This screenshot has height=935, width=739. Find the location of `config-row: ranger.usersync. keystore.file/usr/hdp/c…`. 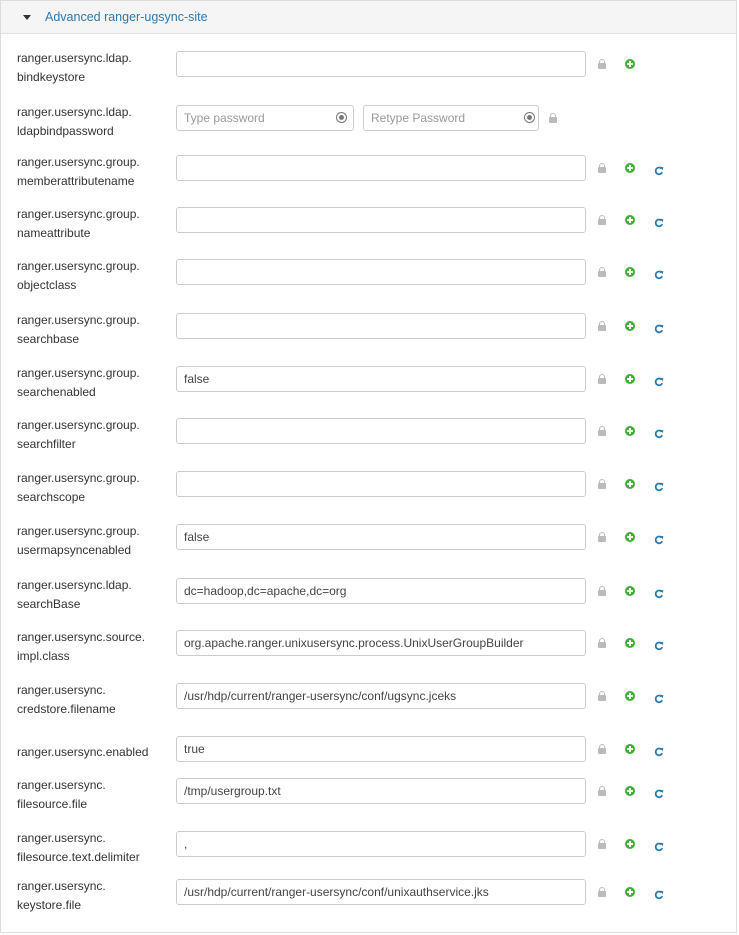

config-row: ranger.usersync. keystore.file/usr/hdp/c… is located at coordinates (368, 901).